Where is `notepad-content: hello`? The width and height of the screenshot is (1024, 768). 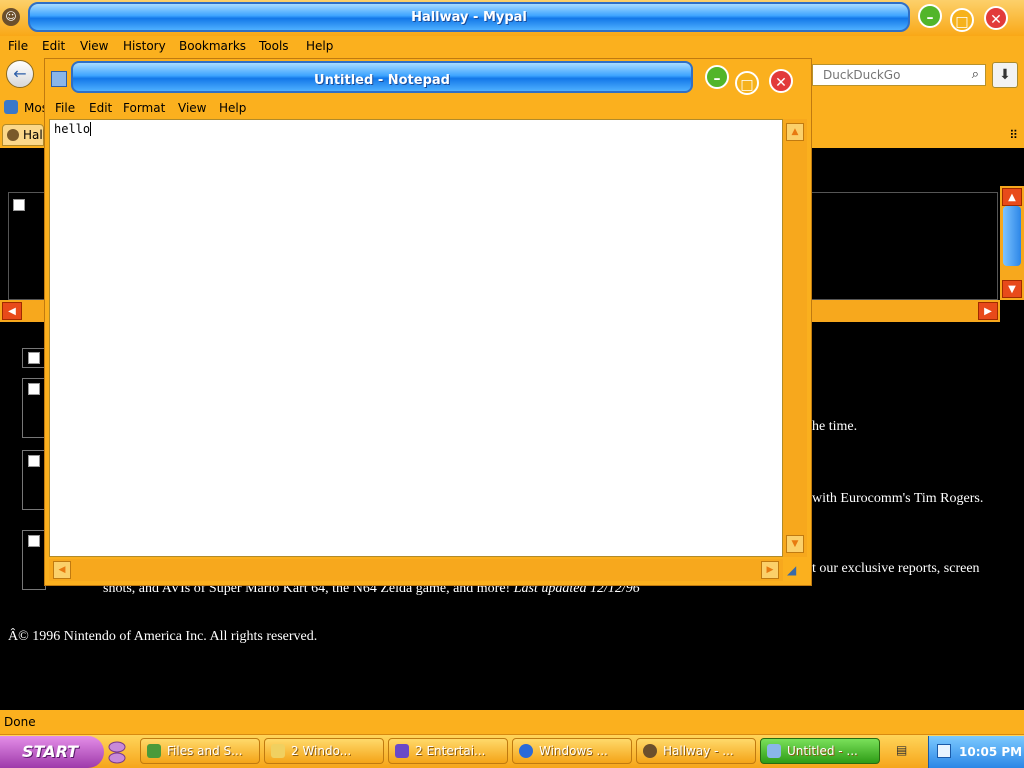
notepad-content: hello is located at coordinates (72, 129).